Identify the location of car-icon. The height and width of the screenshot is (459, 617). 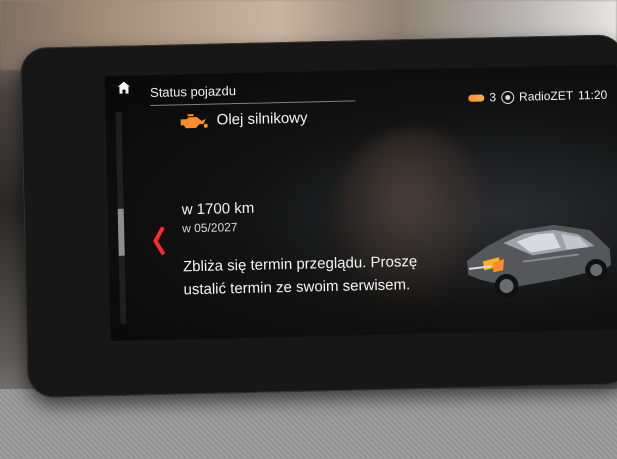
(539, 261).